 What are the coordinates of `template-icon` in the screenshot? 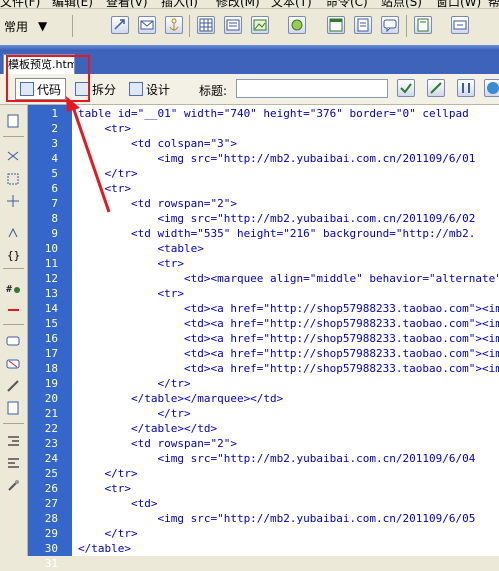 It's located at (423, 25).